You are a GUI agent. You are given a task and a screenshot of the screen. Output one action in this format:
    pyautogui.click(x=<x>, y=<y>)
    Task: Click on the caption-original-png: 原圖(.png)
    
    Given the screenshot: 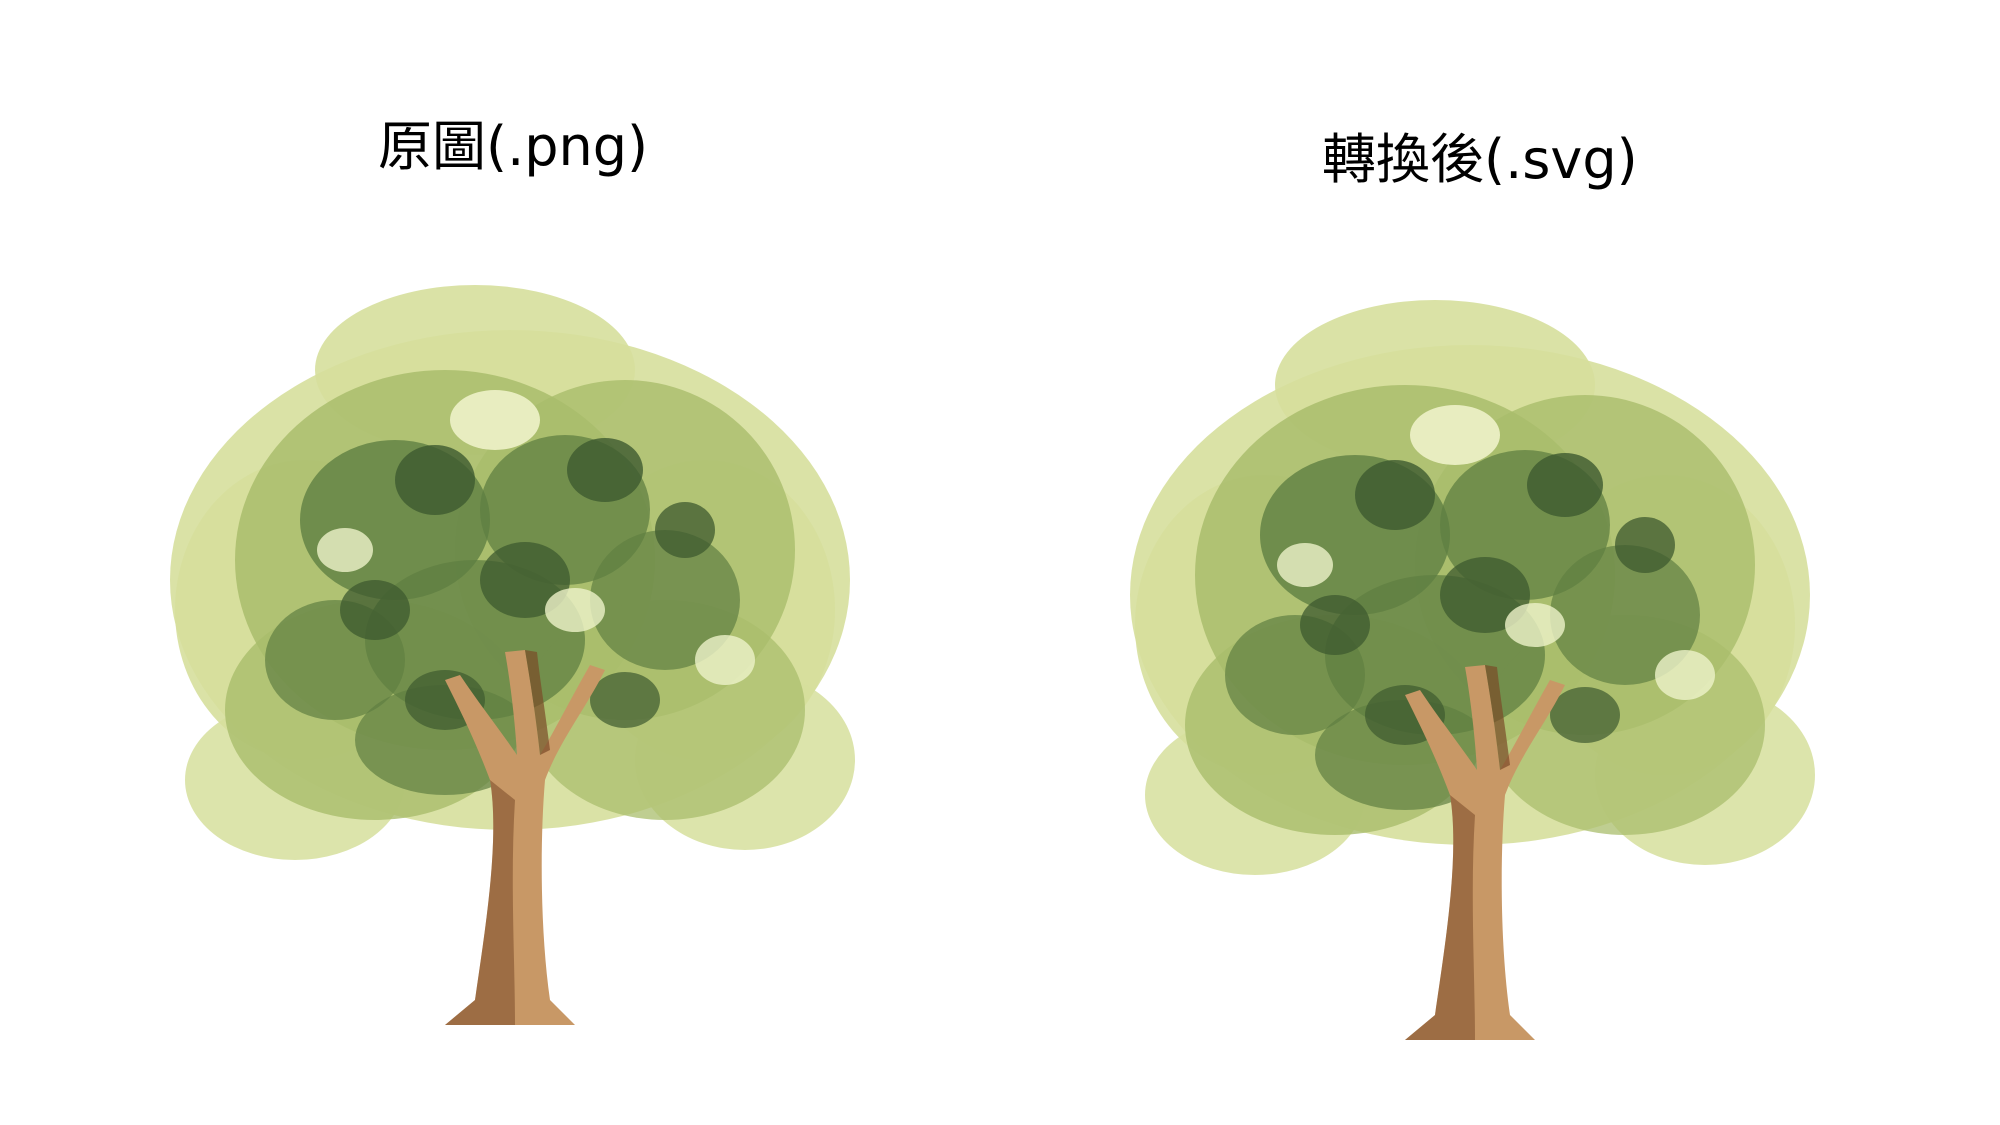 What is the action you would take?
    pyautogui.click(x=513, y=146)
    